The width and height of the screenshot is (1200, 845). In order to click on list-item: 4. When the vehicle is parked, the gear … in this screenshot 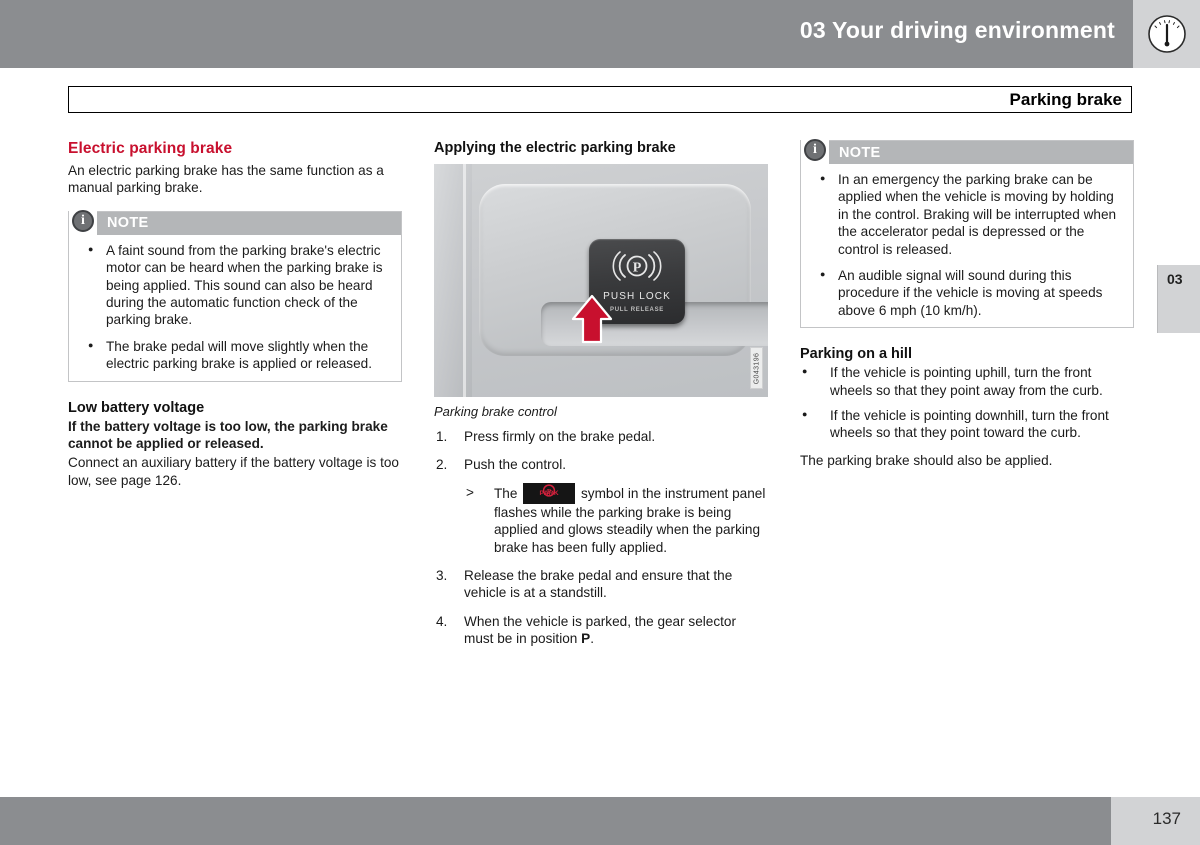, I will do `click(601, 630)`.